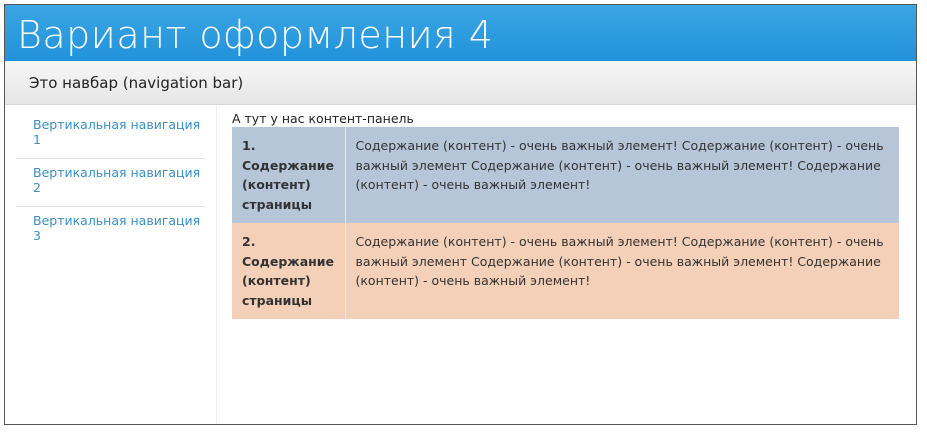  I want to click on sidebar-item-1: Вертикальная навигация 1, so click(110, 135).